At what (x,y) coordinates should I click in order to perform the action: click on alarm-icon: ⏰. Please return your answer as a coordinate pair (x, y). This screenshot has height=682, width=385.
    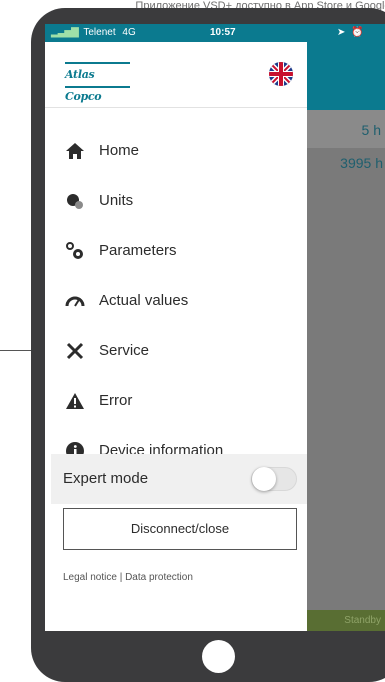
    Looking at the image, I should click on (357, 32).